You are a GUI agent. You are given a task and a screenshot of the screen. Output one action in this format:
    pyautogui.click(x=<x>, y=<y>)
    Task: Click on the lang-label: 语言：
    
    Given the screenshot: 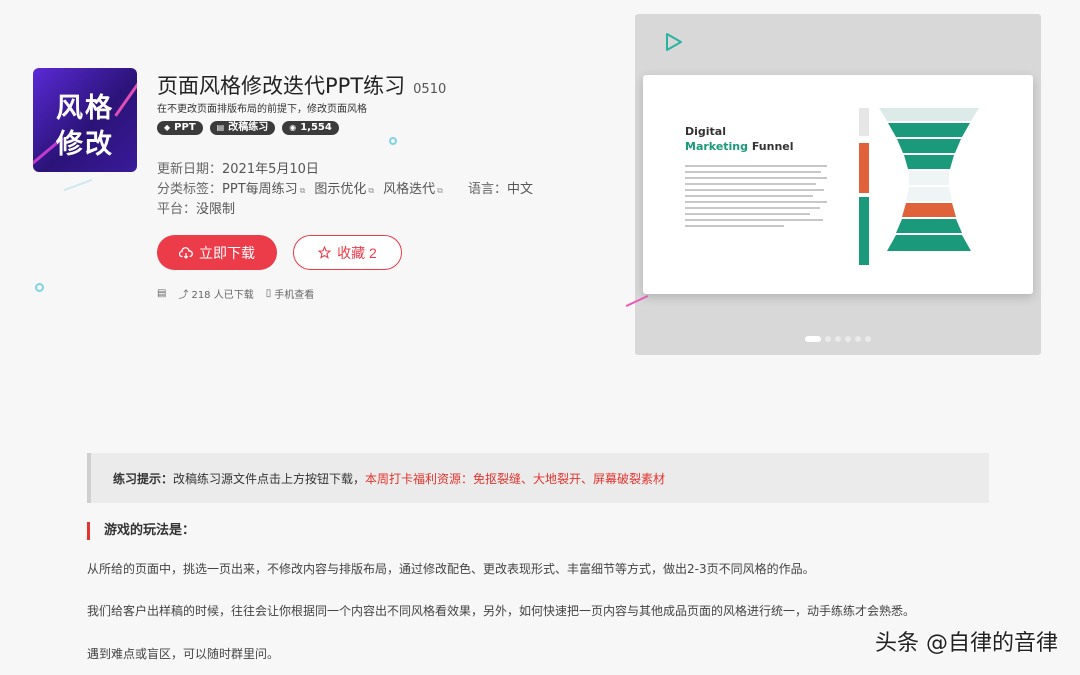 What is the action you would take?
    pyautogui.click(x=487, y=189)
    